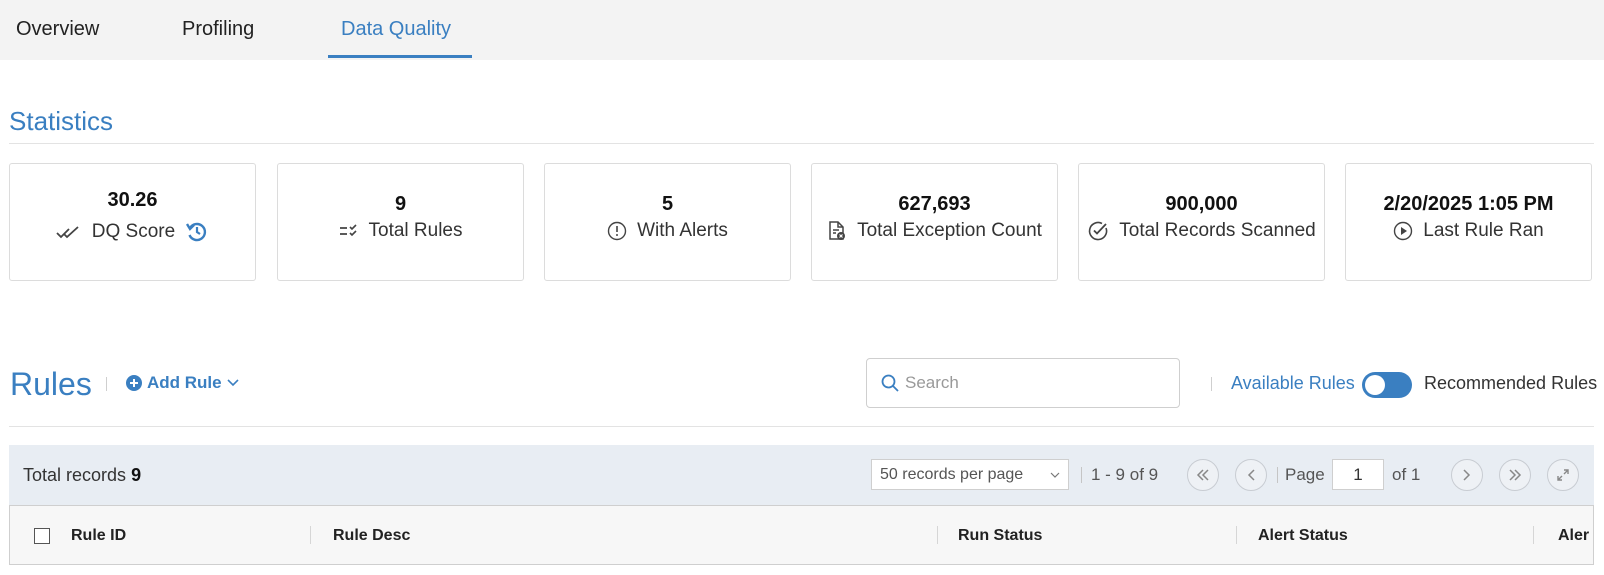 This screenshot has width=1604, height=575. I want to click on last-page-button, so click(1515, 475).